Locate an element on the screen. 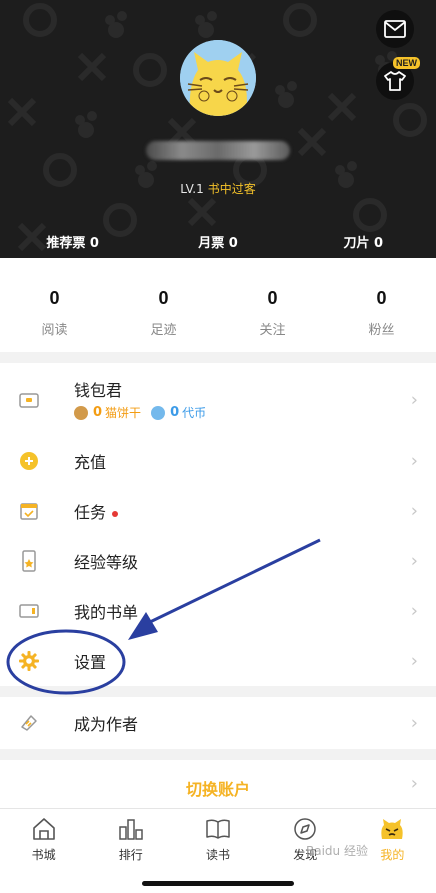 The image size is (436, 893). monthly-ticket: 月票 0 is located at coordinates (217, 241).